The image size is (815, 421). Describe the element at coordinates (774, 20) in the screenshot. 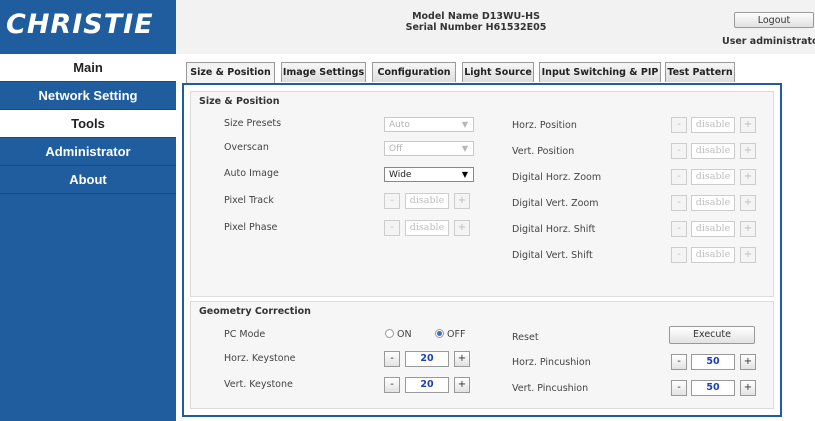

I see `logout-button: Logout` at that location.